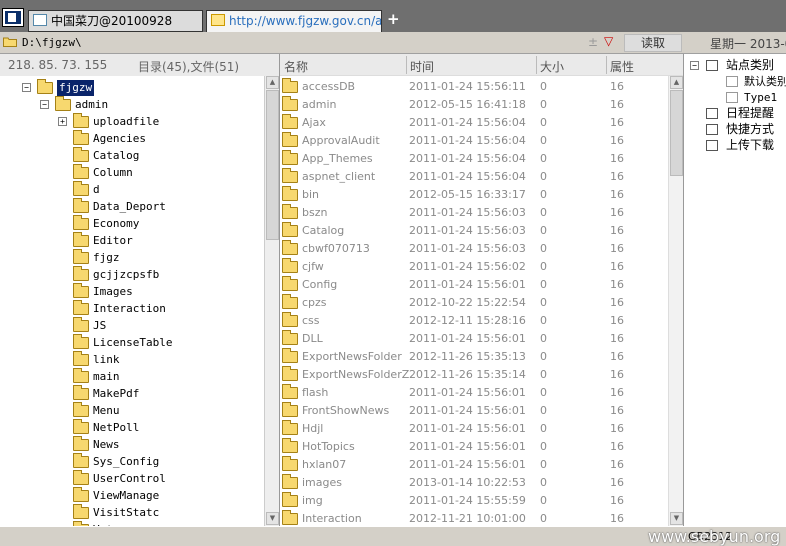 This screenshot has height=546, width=786. What do you see at coordinates (126, 274) in the screenshot?
I see `tree-node-label: gcjjzcpsfb` at bounding box center [126, 274].